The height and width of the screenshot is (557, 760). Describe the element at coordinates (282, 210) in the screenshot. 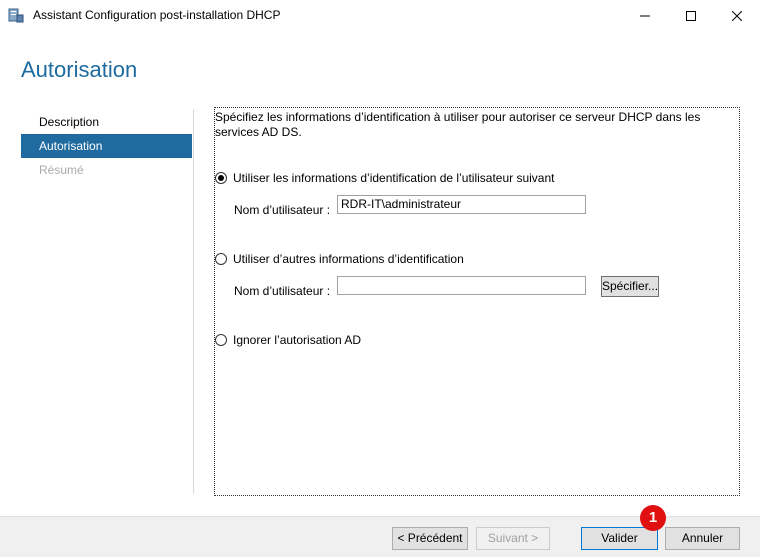

I see `current-username-label: Nom d’utilisateur :` at that location.